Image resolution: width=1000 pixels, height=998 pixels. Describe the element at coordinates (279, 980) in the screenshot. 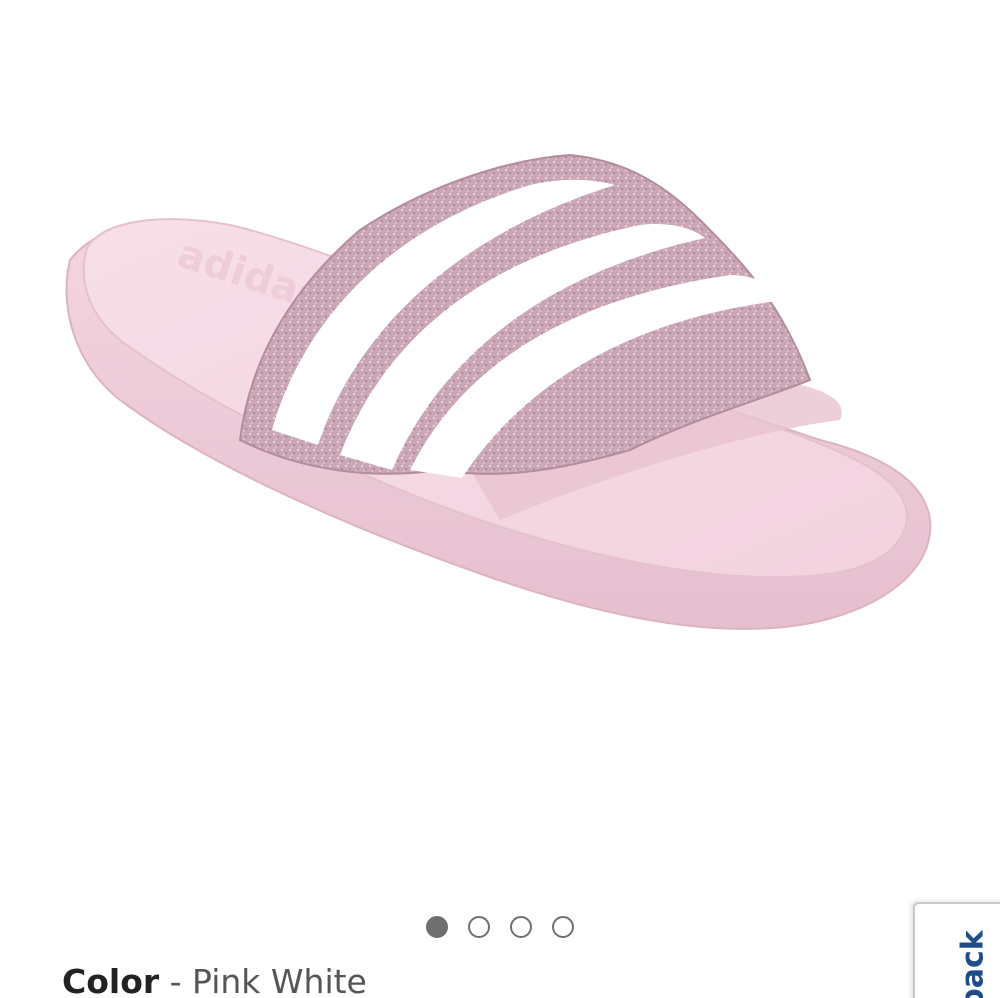

I see `color-value: Pink White` at that location.